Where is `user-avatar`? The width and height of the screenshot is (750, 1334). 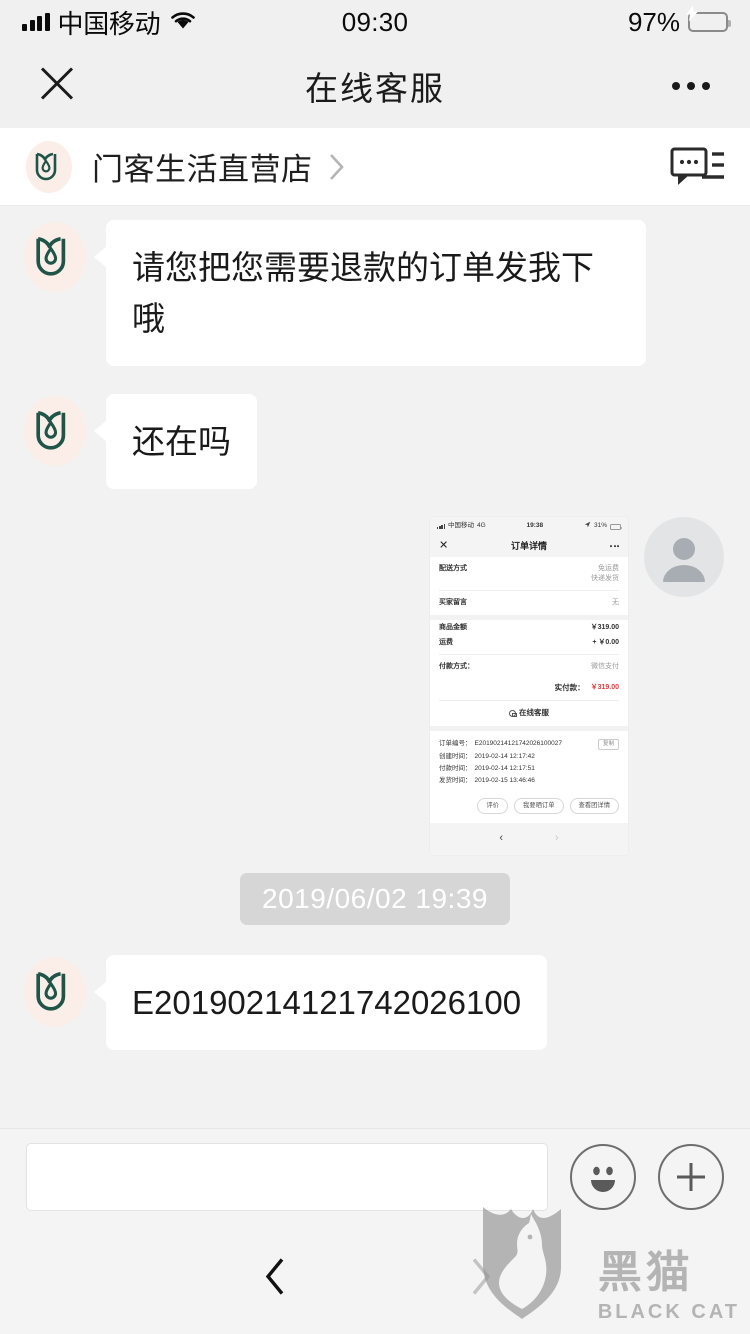 user-avatar is located at coordinates (684, 557).